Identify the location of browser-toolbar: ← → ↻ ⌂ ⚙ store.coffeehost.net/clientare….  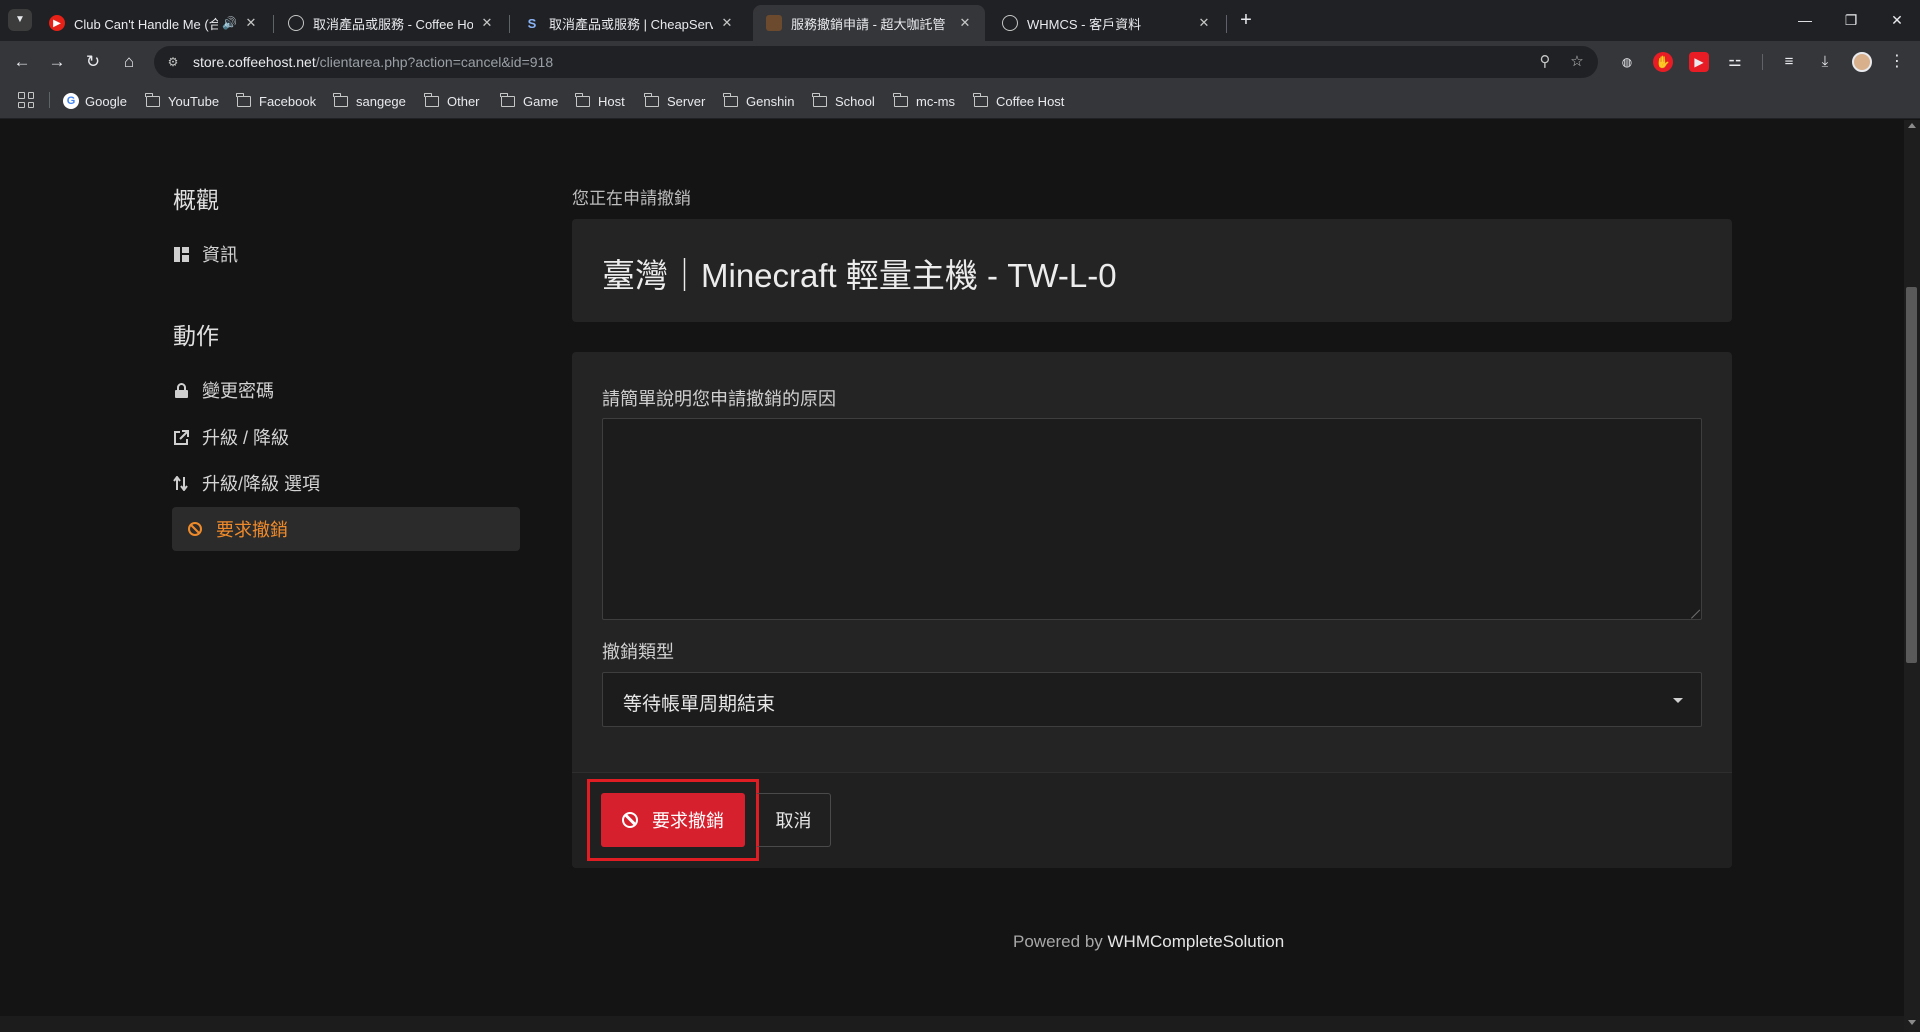
(960, 61).